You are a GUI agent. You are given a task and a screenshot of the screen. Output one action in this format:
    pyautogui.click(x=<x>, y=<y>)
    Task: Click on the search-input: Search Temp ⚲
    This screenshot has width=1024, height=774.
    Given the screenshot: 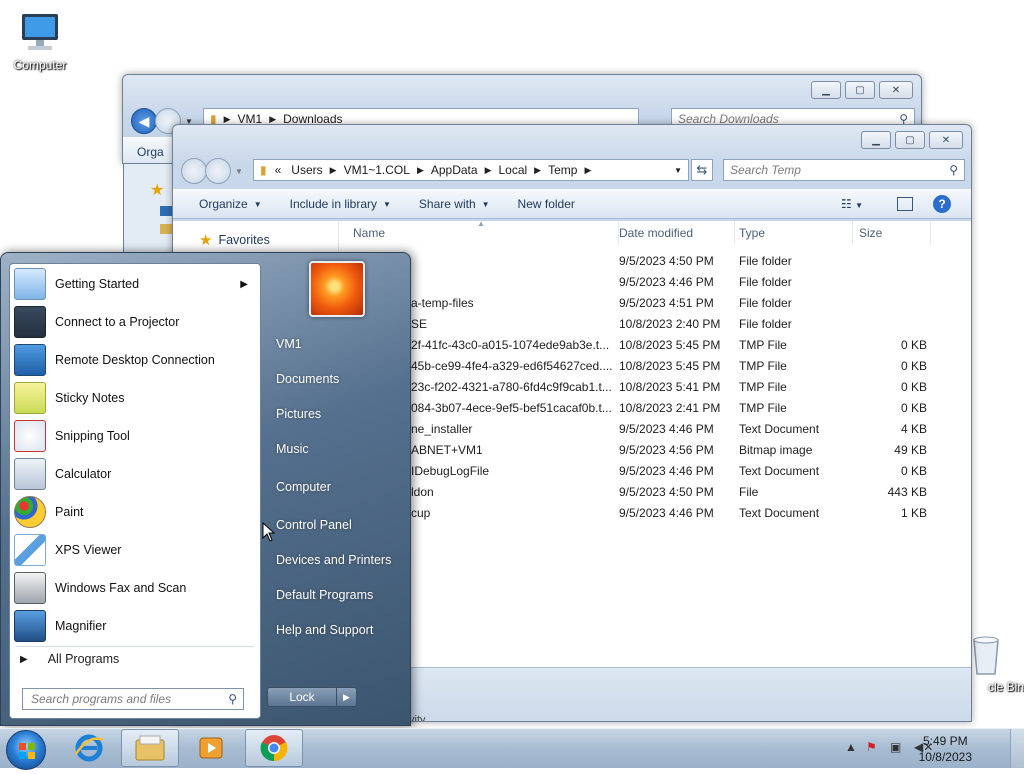 What is the action you would take?
    pyautogui.click(x=844, y=170)
    